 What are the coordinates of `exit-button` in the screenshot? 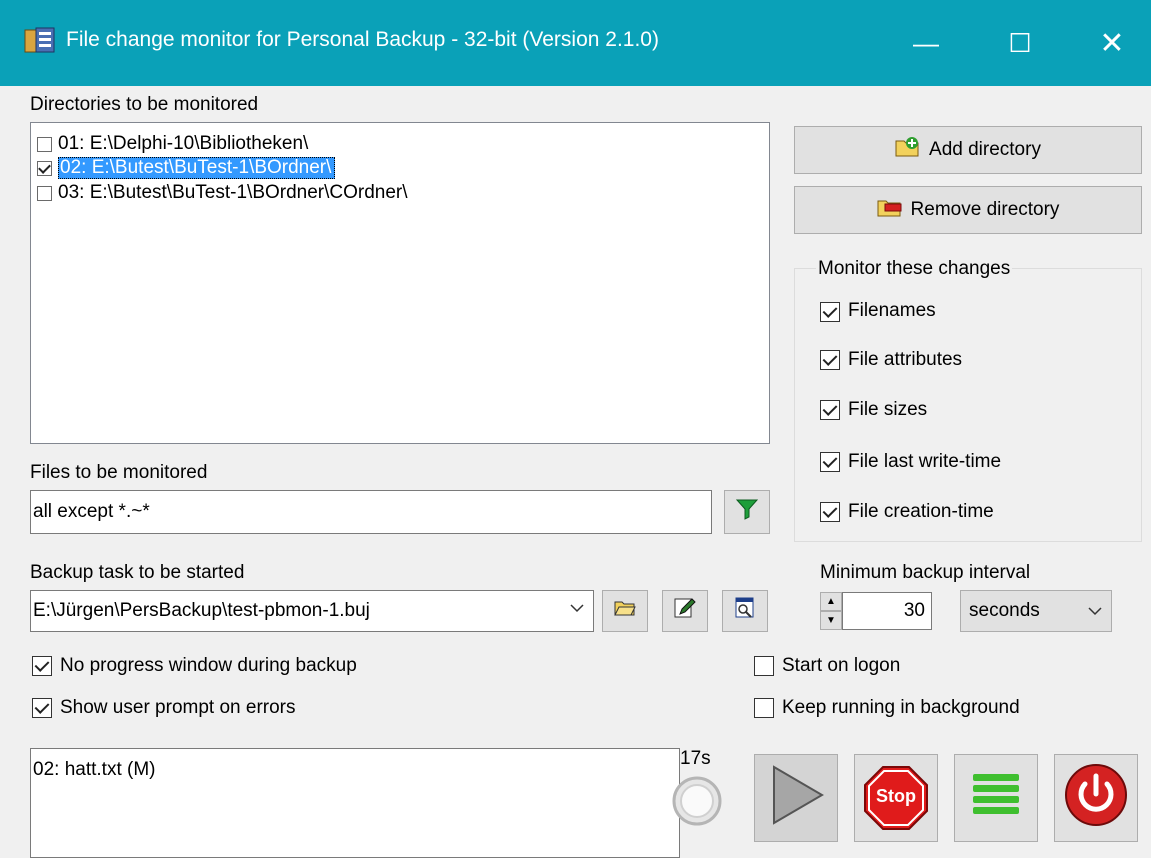 It's located at (1096, 798).